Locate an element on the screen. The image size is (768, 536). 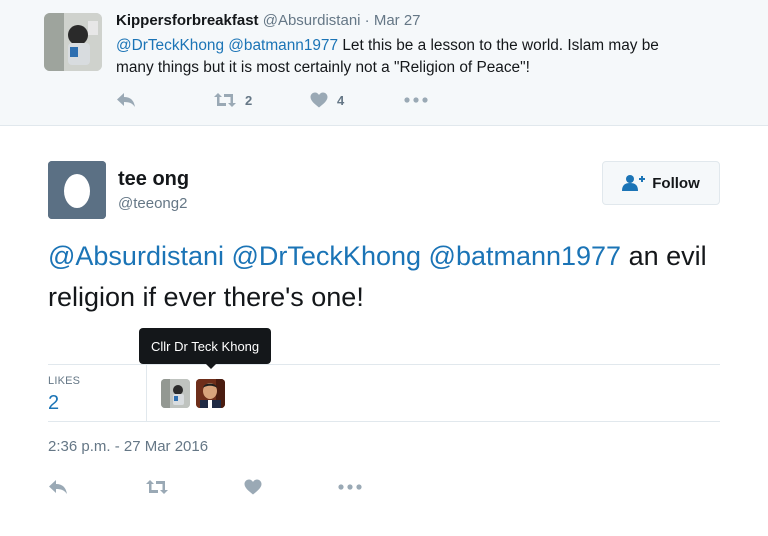
retweet-button: 2 is located at coordinates (233, 100).